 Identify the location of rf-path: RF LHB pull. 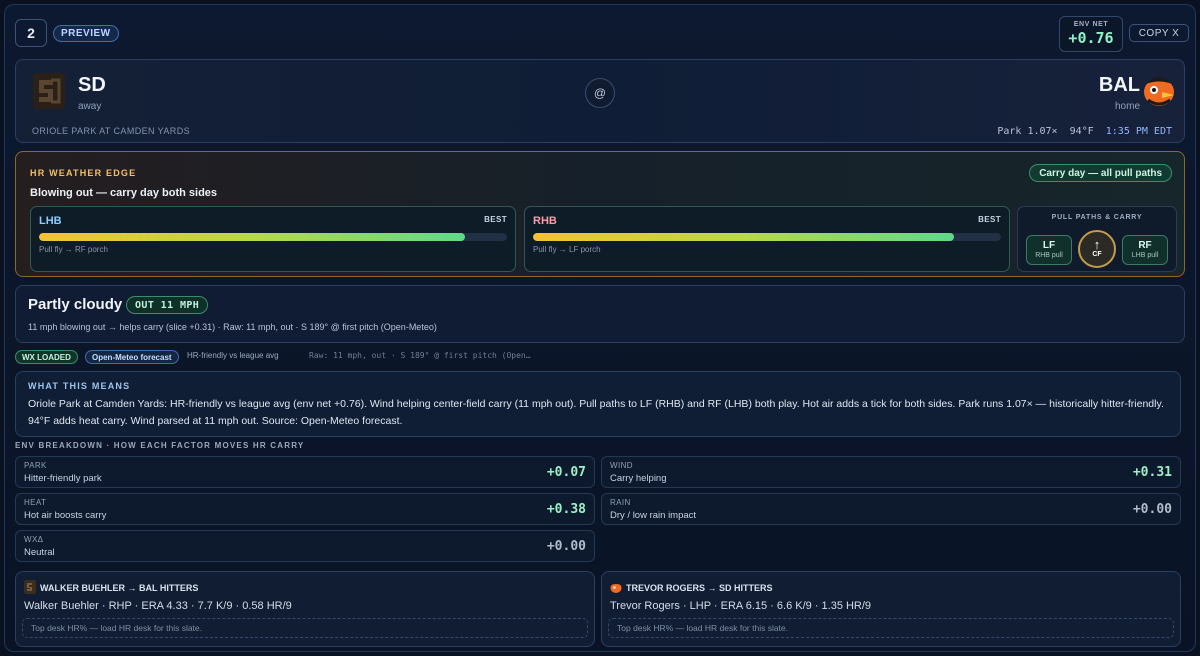
(1145, 250).